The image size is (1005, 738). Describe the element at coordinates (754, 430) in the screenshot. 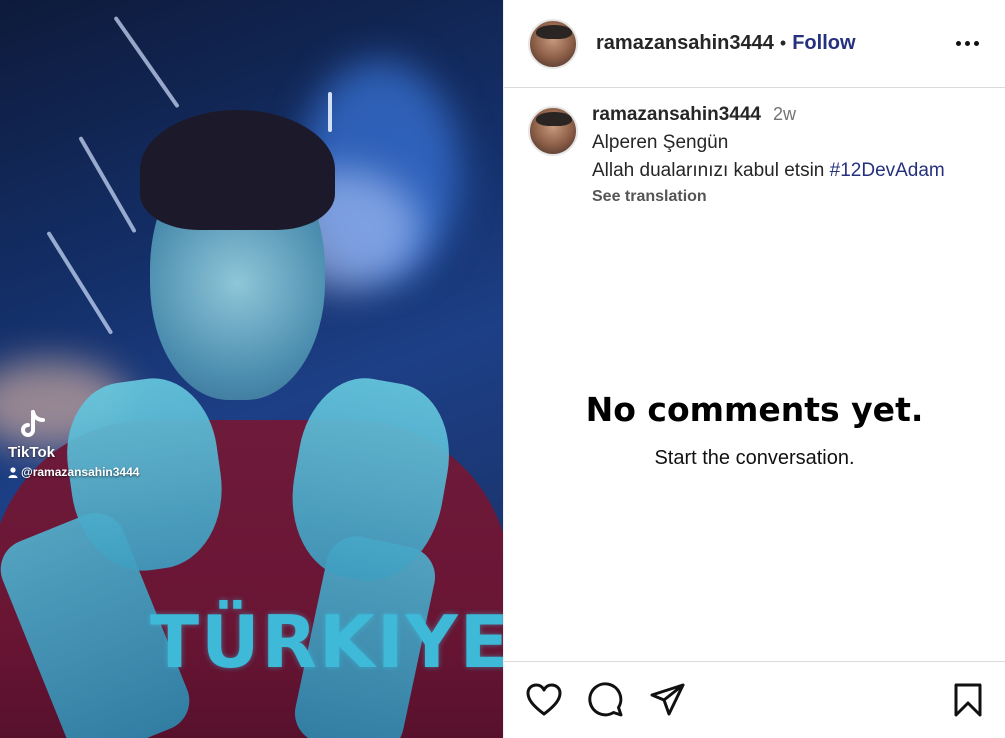

I see `comments-empty-state: No comments yet. Start the conversation.` at that location.